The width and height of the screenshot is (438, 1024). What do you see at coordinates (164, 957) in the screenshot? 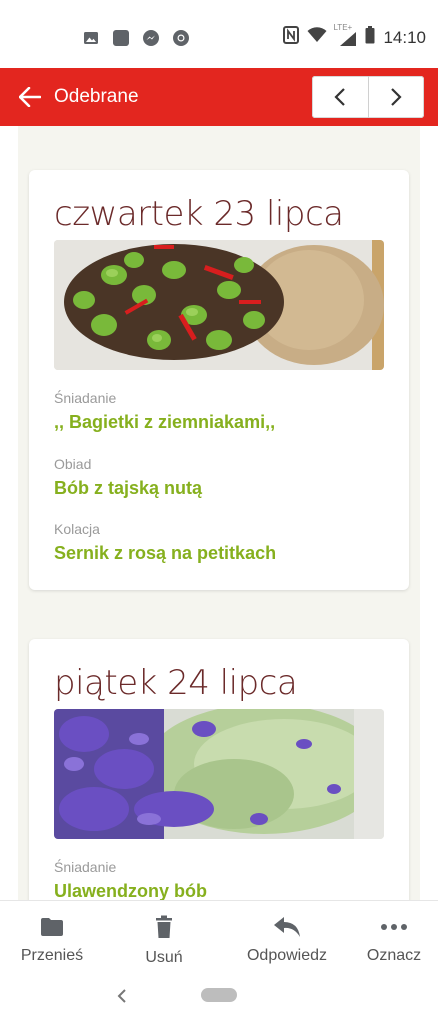
I see `delete-label: Usuń` at bounding box center [164, 957].